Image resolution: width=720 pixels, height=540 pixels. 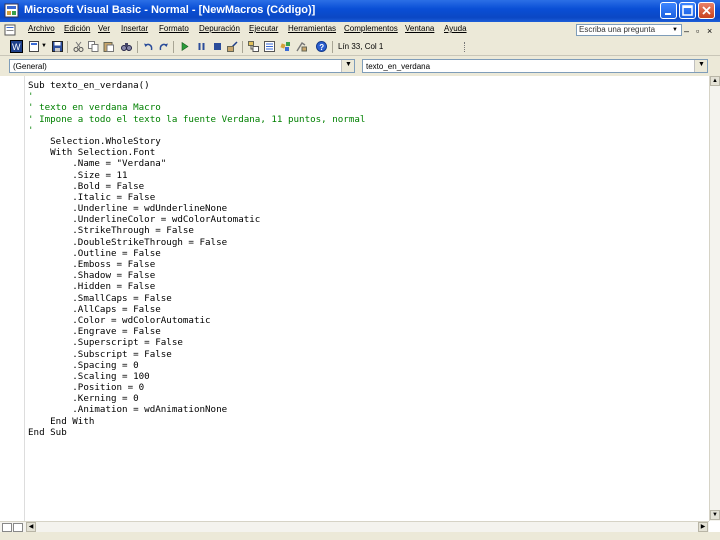 What do you see at coordinates (92, 276) in the screenshot?
I see `code-line: .Shadow = False` at bounding box center [92, 276].